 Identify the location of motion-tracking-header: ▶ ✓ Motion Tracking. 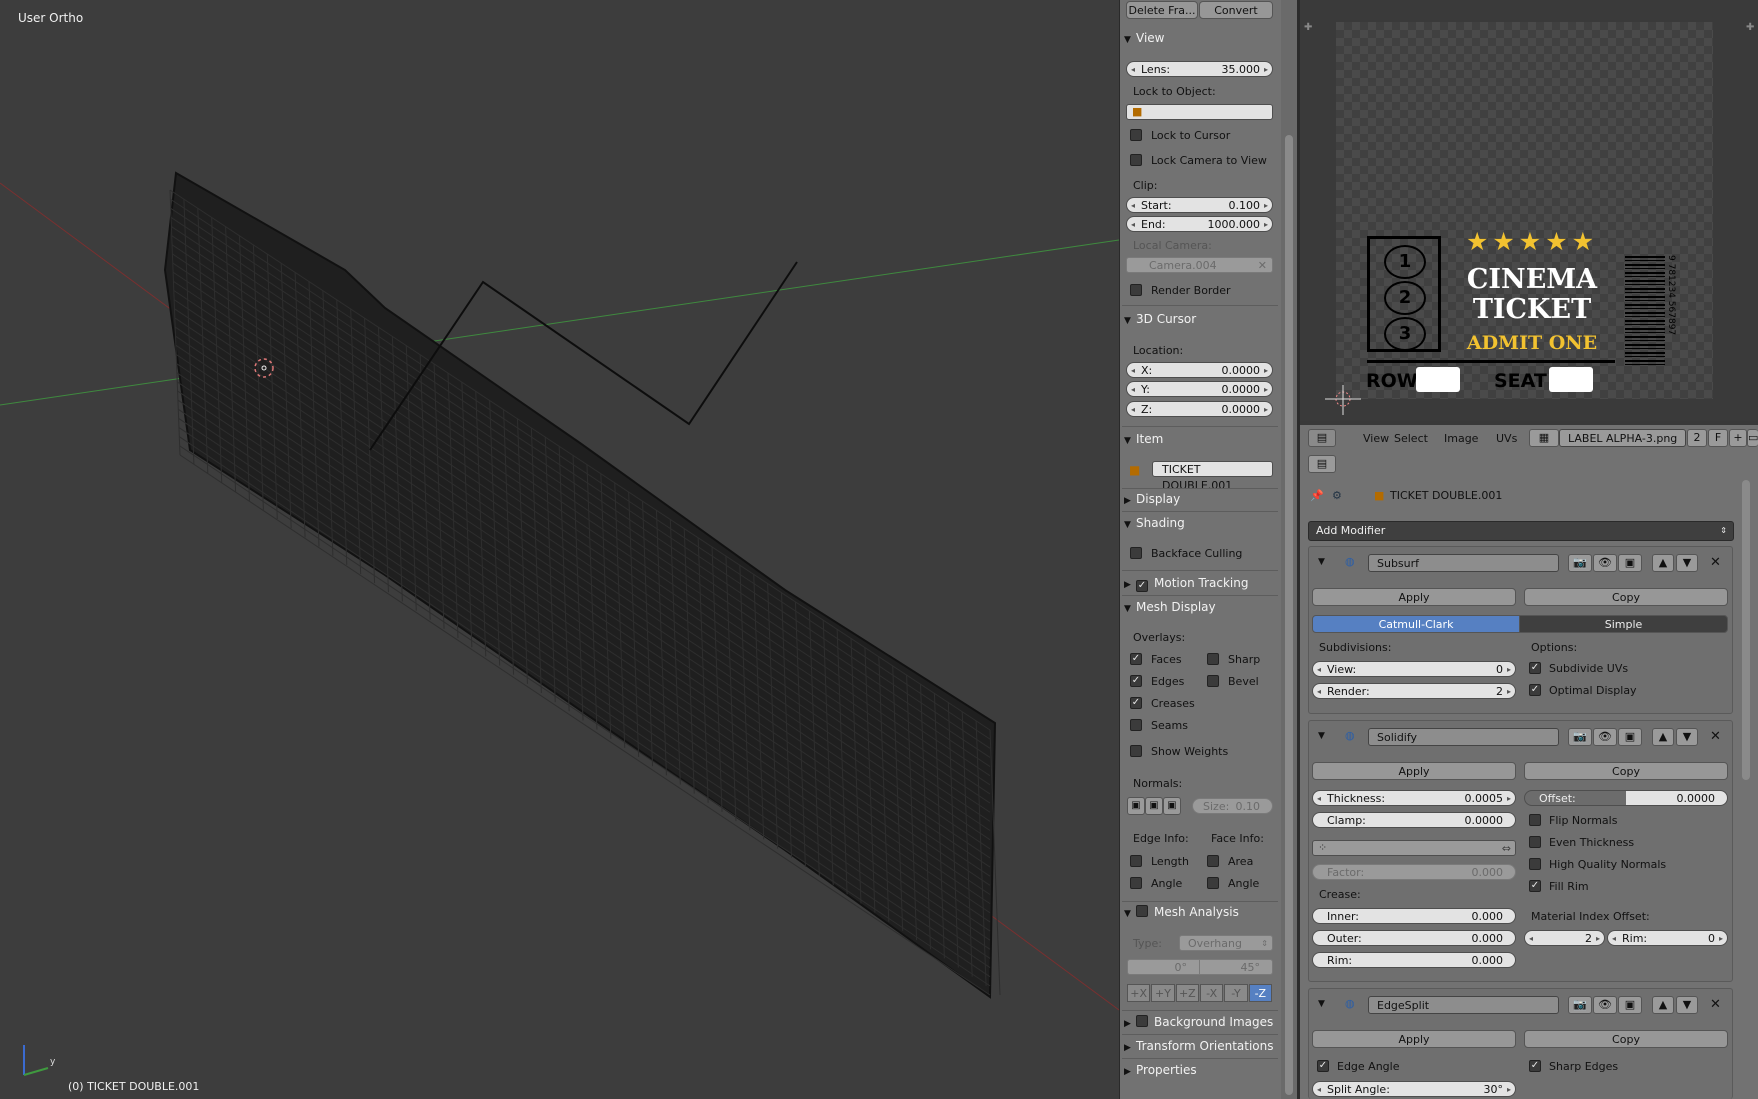
(1199, 583).